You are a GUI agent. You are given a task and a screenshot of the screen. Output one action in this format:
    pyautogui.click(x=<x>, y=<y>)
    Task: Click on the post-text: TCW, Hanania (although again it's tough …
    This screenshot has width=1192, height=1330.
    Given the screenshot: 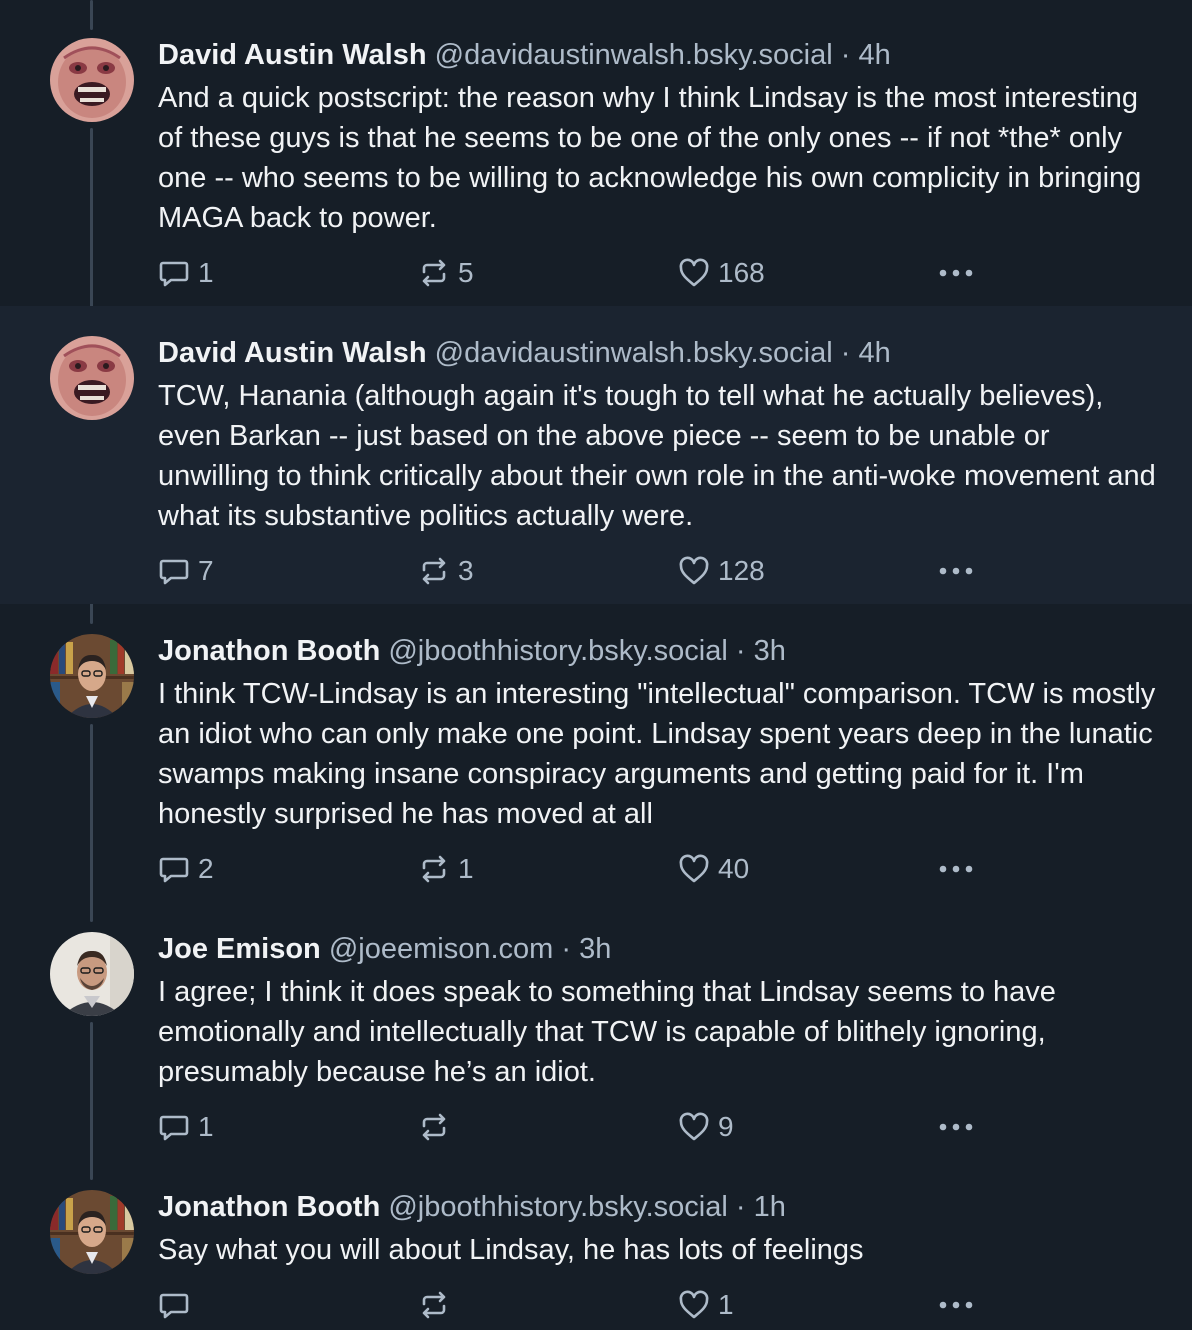 What is the action you would take?
    pyautogui.click(x=657, y=456)
    